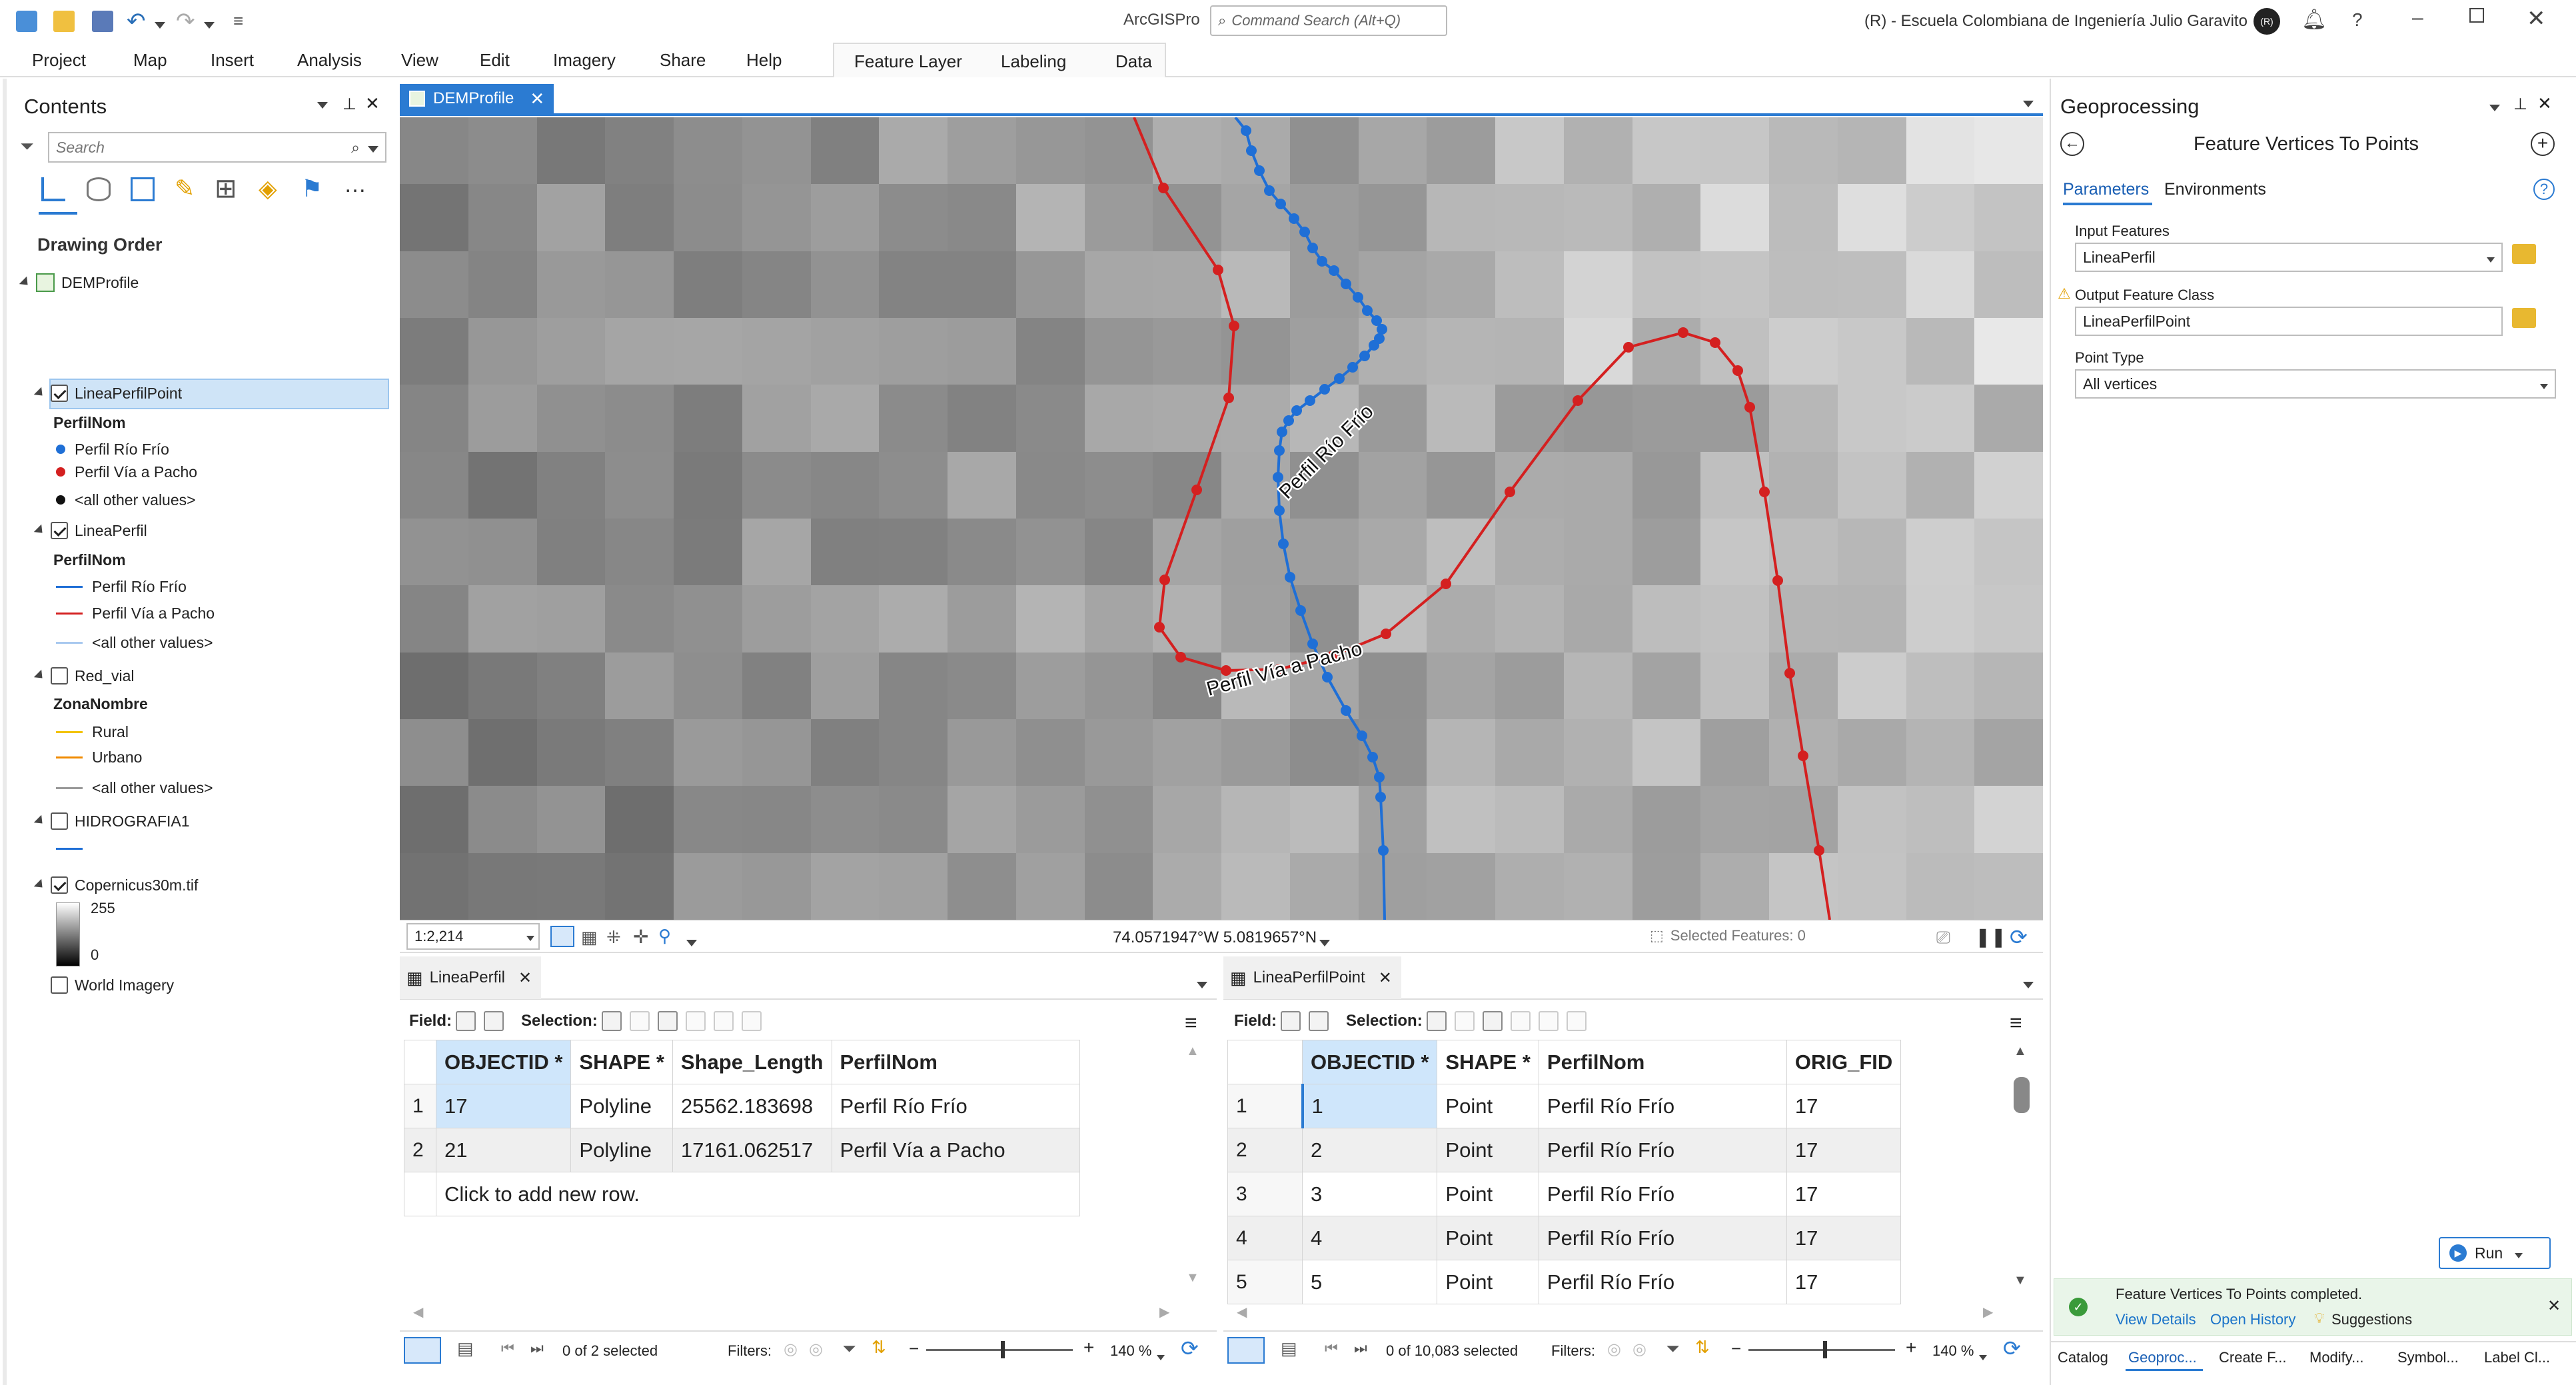 Image resolution: width=2576 pixels, height=1385 pixels. I want to click on column-header: Shape_Length, so click(752, 1062).